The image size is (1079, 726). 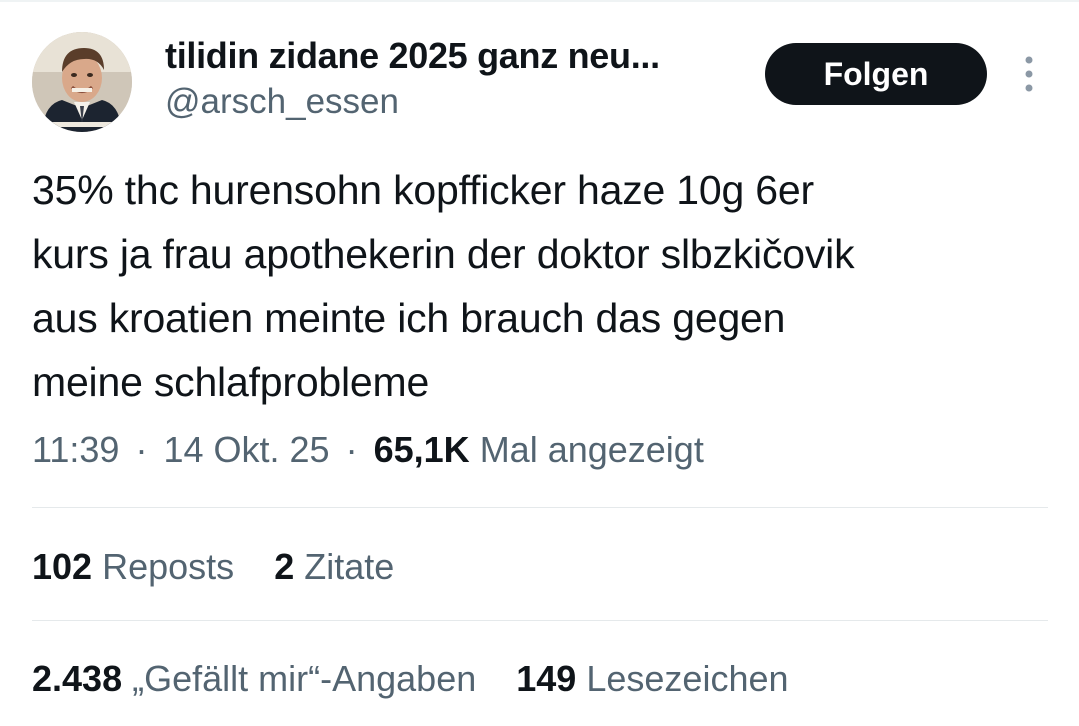 I want to click on reposts-stat: 102 Reposts, so click(x=133, y=567).